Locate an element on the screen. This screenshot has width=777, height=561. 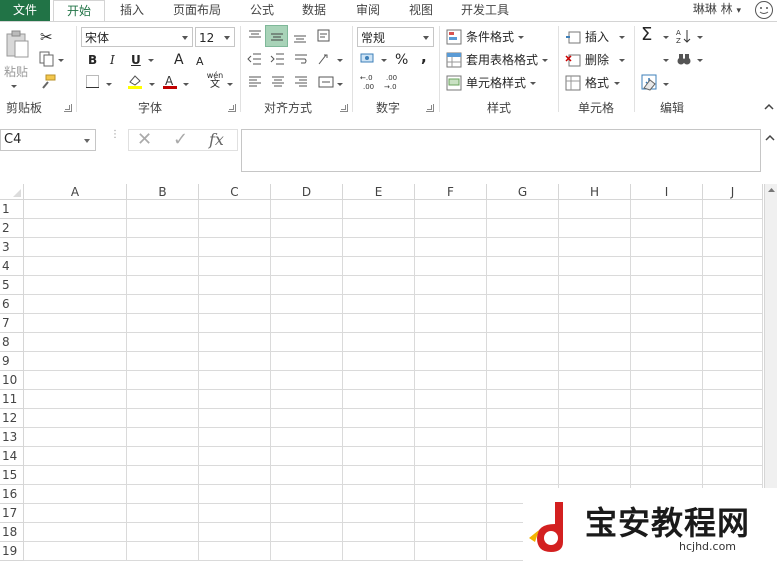
clipboard-launcher-icon is located at coordinates (68, 108).